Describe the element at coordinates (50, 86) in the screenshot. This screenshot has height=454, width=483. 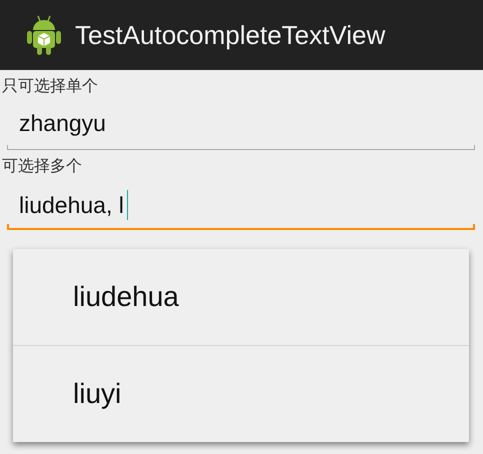
I see `field-label: 只可选择单个` at that location.